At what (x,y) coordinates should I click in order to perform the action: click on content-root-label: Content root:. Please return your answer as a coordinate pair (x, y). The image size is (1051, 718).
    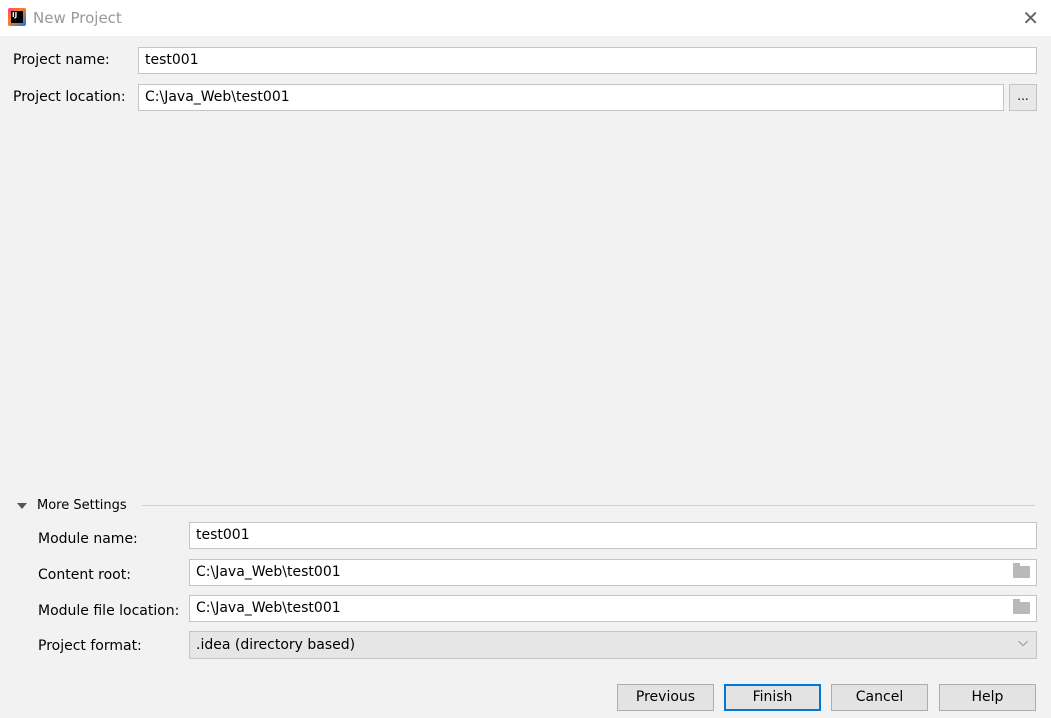
    Looking at the image, I should click on (84, 575).